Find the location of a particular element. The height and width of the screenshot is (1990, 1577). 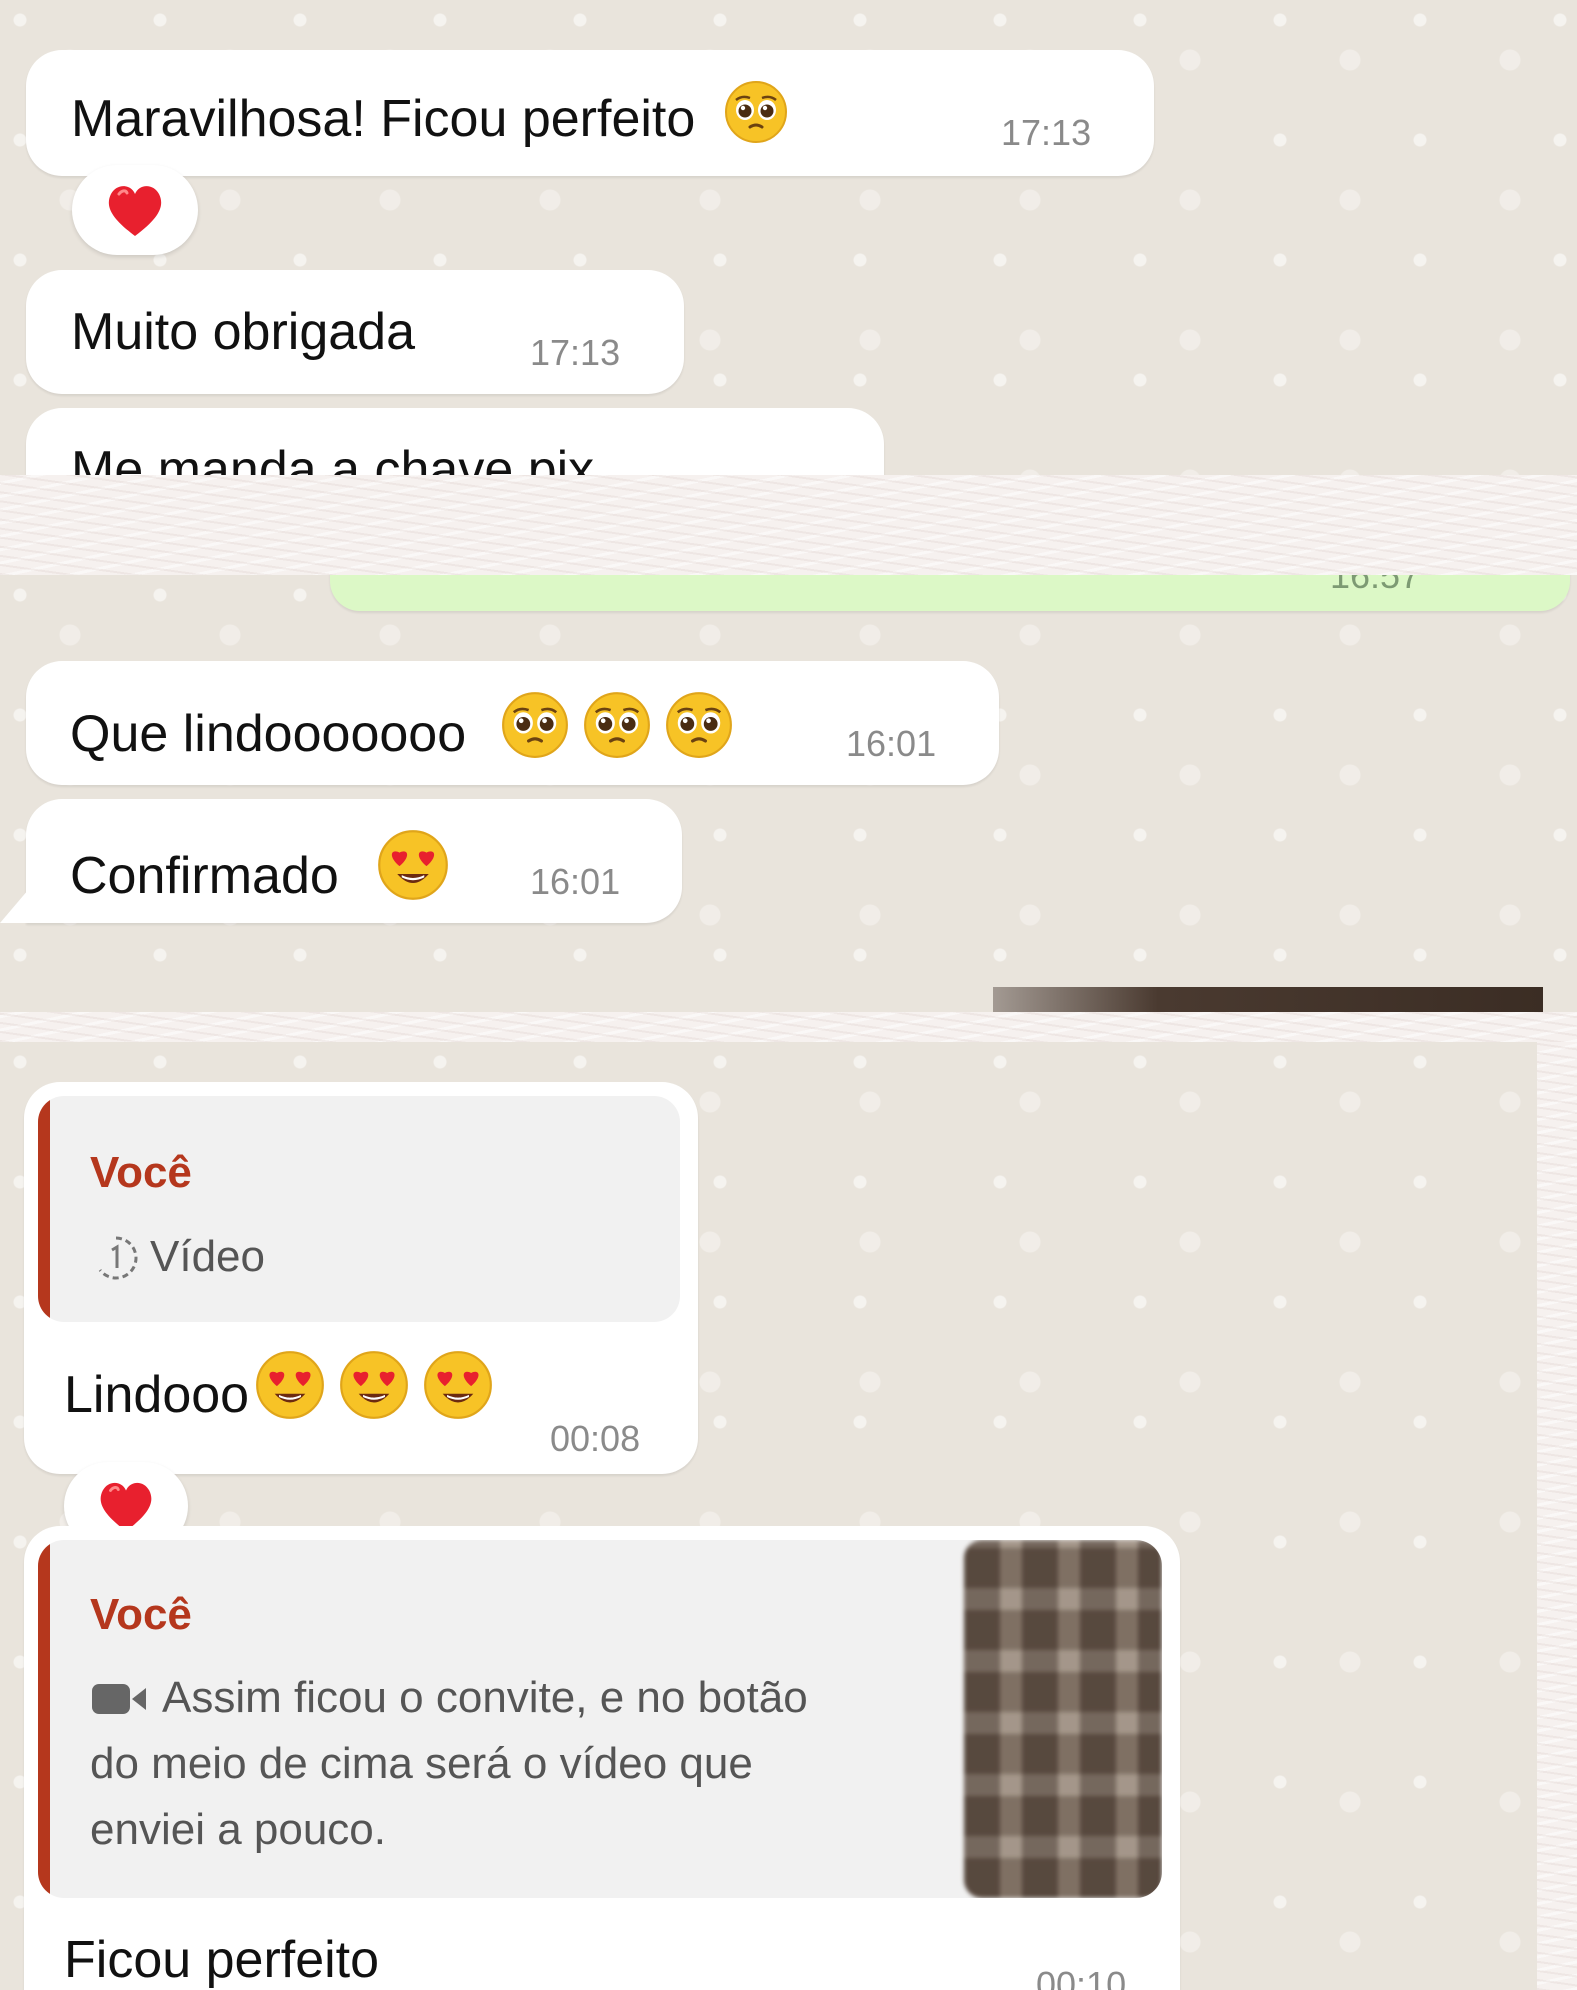

reply-message-bubble: Você Vídeo Lindooo 00:08 is located at coordinates (361, 1278).